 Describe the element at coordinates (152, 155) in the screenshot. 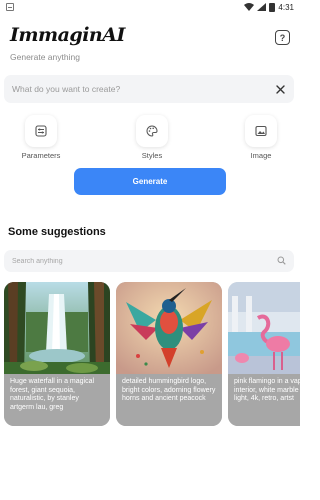

I see `styles-label: Styles` at that location.